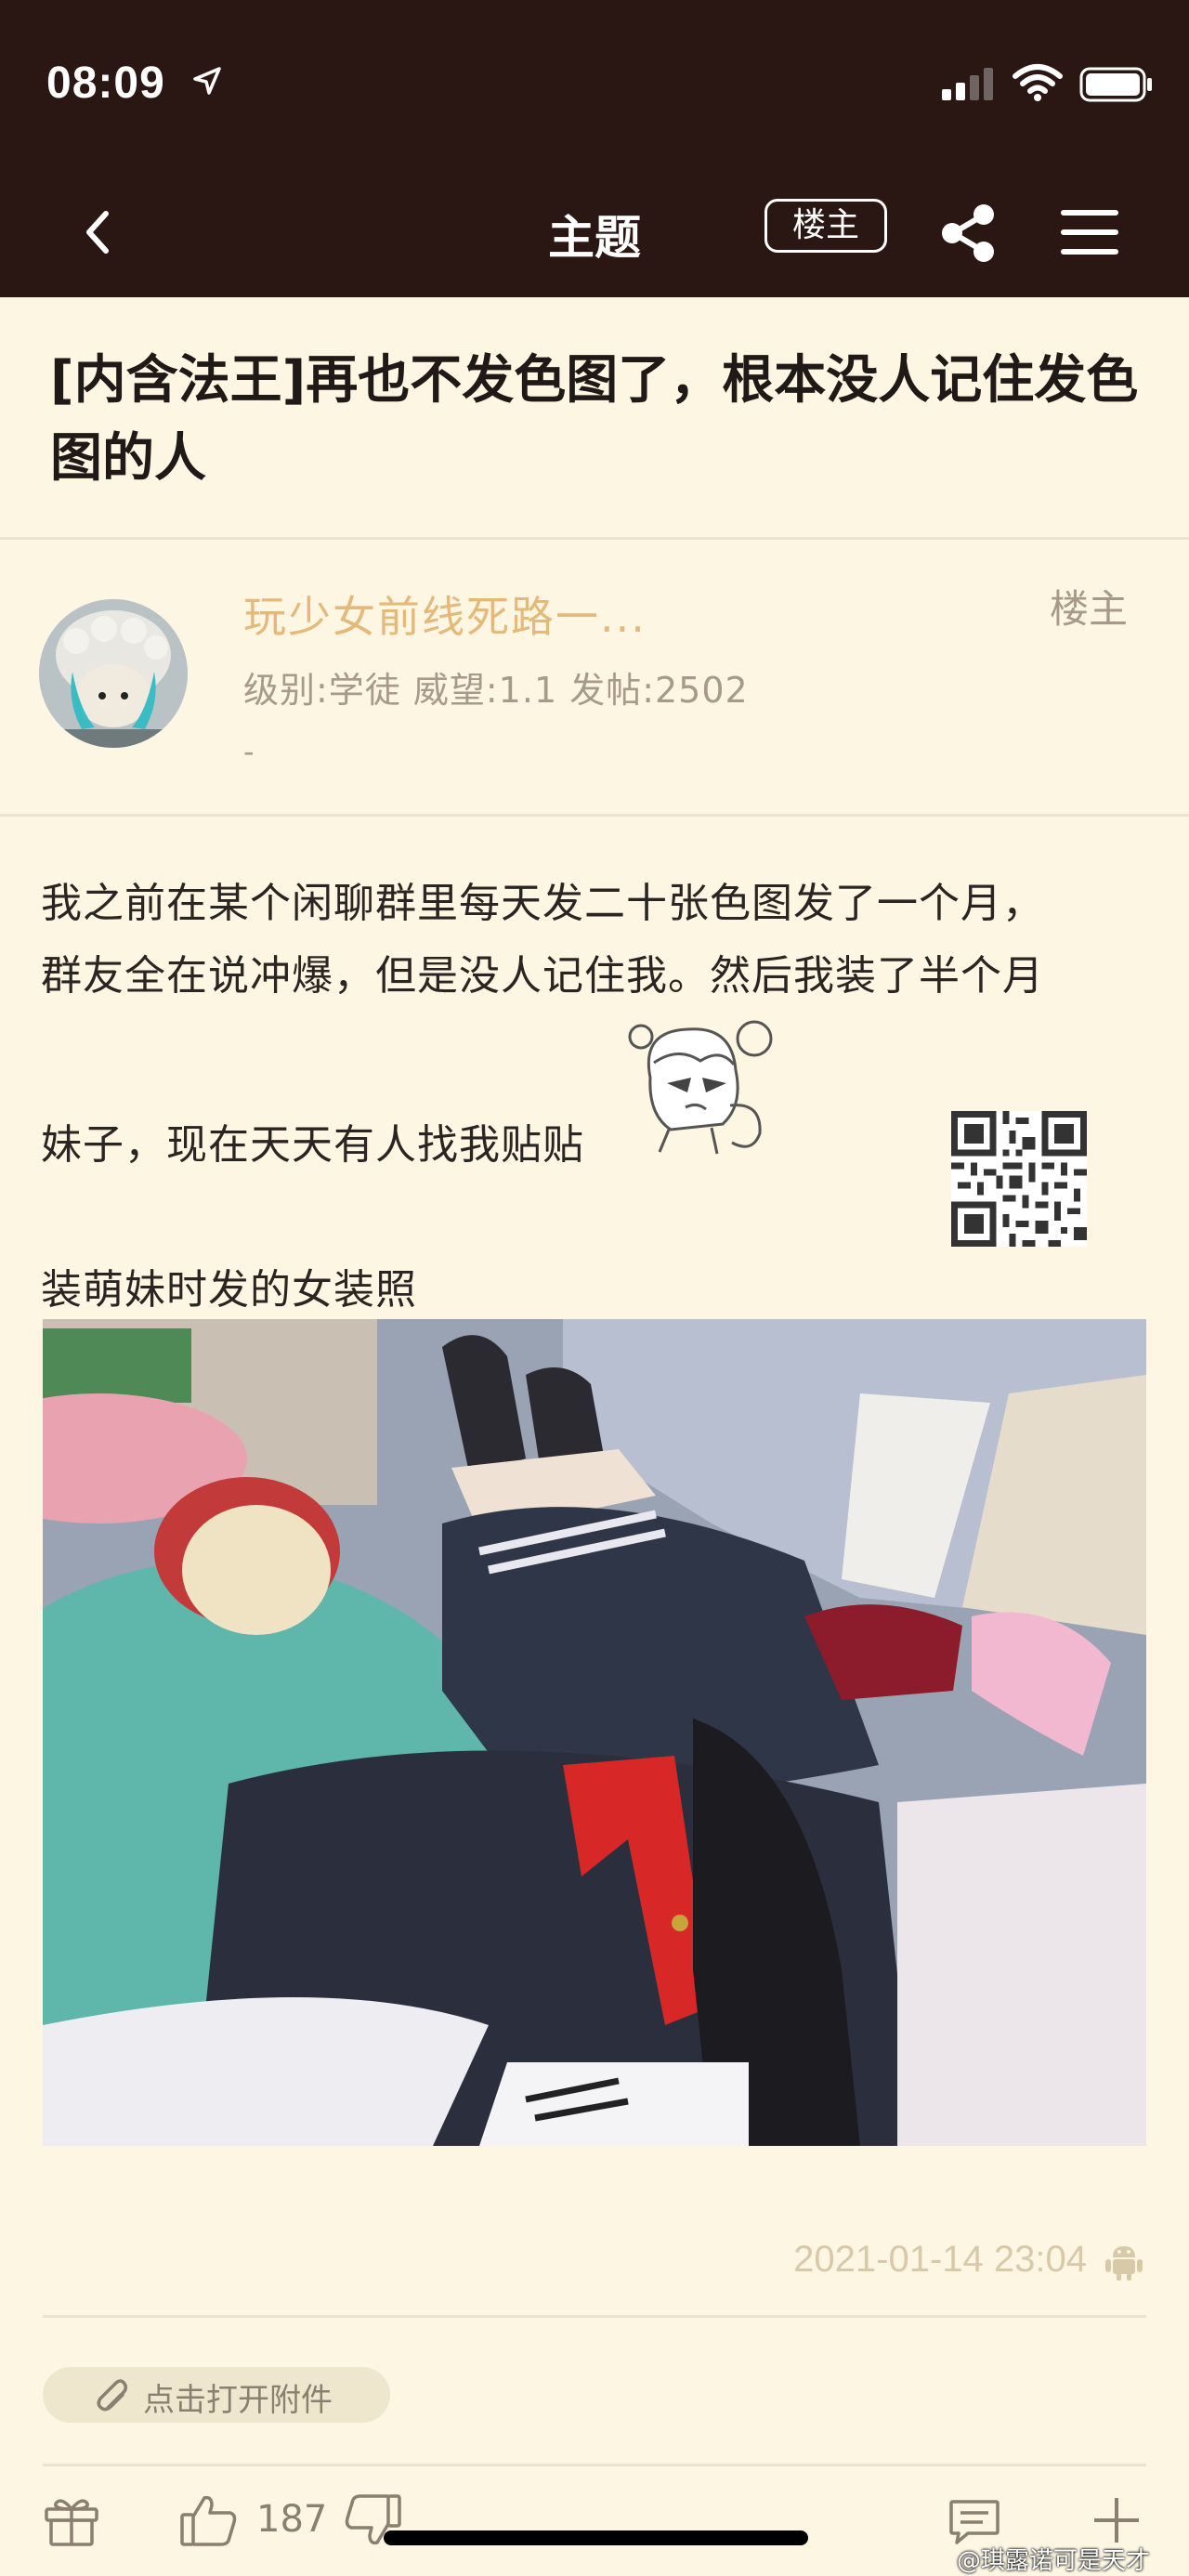 This screenshot has width=1189, height=2576. Describe the element at coordinates (207, 81) in the screenshot. I see `location-arrow-icon` at that location.